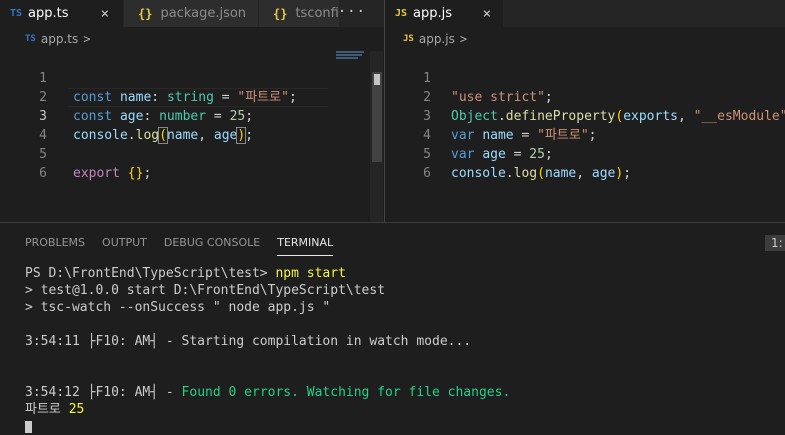 The height and width of the screenshot is (435, 785). What do you see at coordinates (192, 125) in the screenshot?
I see `code-line: 4` at bounding box center [192, 125].